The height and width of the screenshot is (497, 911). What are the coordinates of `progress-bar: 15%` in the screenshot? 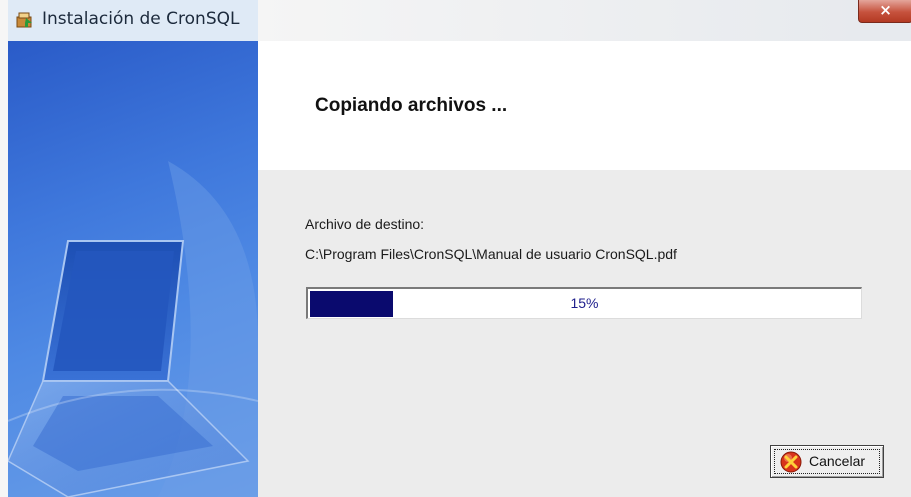 It's located at (584, 303).